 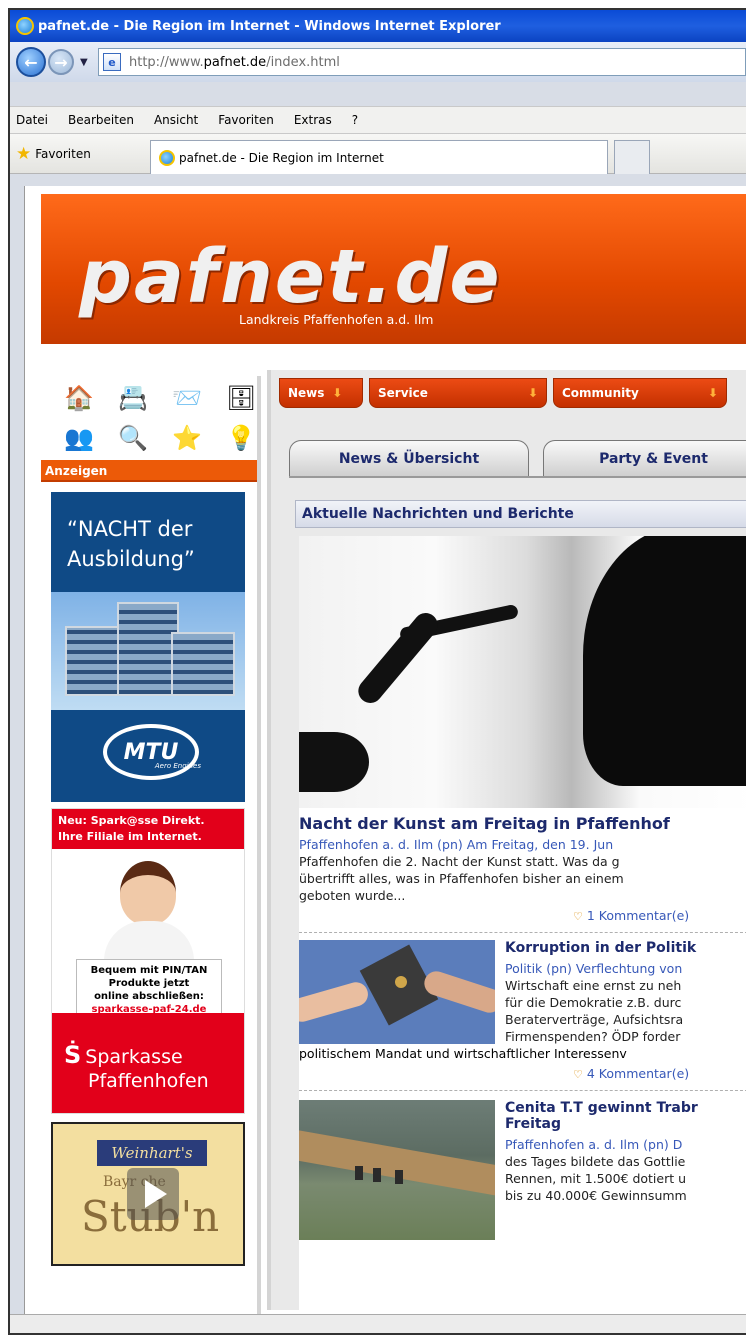 What do you see at coordinates (149, 471) in the screenshot?
I see `ads-label: Anzeigen` at bounding box center [149, 471].